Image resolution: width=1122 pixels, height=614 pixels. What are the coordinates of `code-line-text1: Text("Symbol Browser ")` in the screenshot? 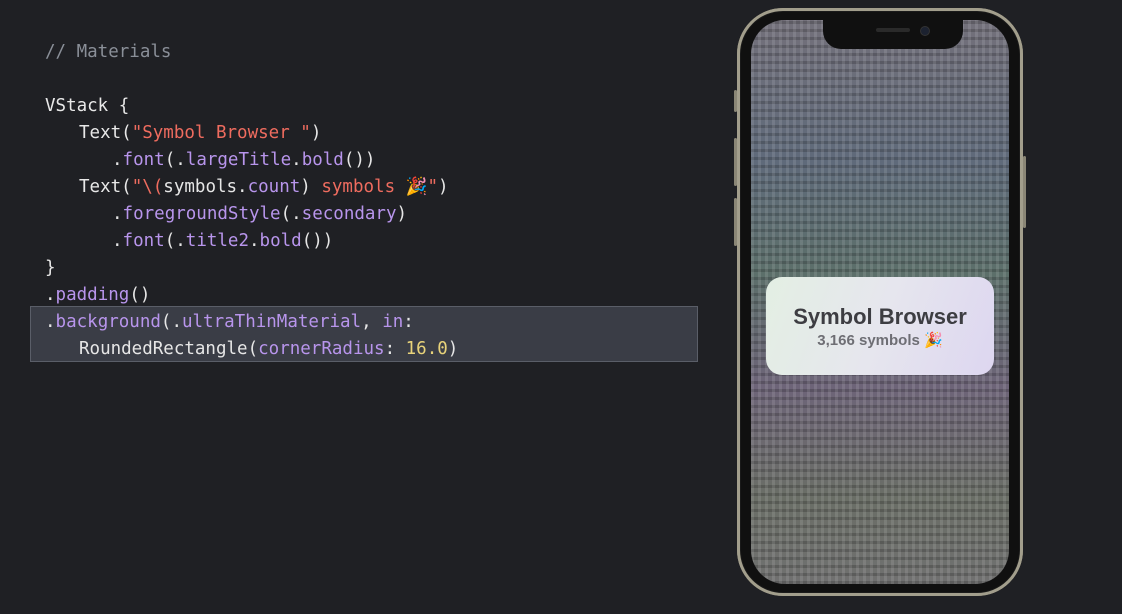 It's located at (200, 133).